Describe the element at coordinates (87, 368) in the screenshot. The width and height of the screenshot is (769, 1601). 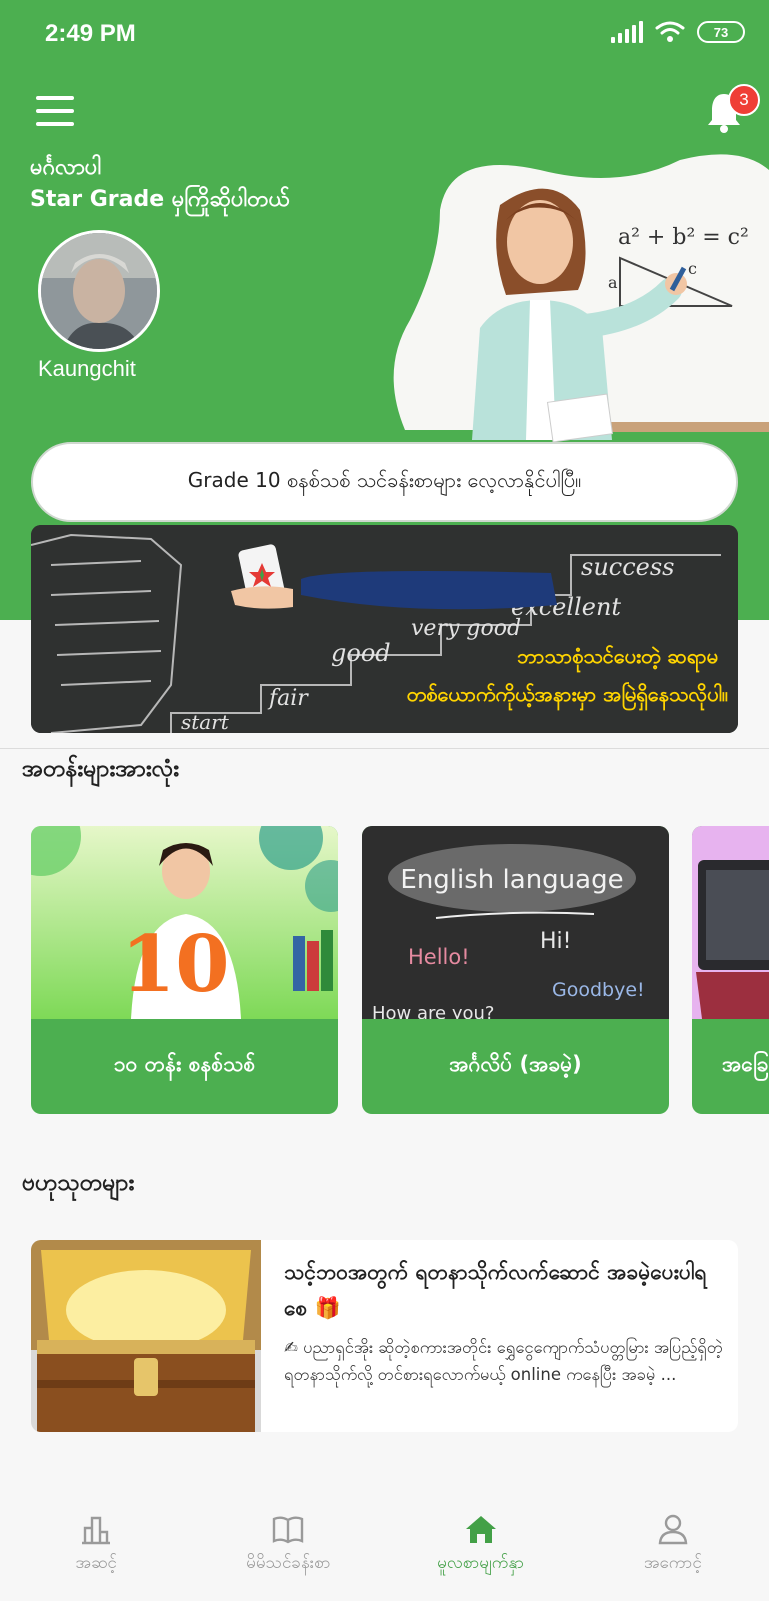
I see `username: Kaungchit` at that location.